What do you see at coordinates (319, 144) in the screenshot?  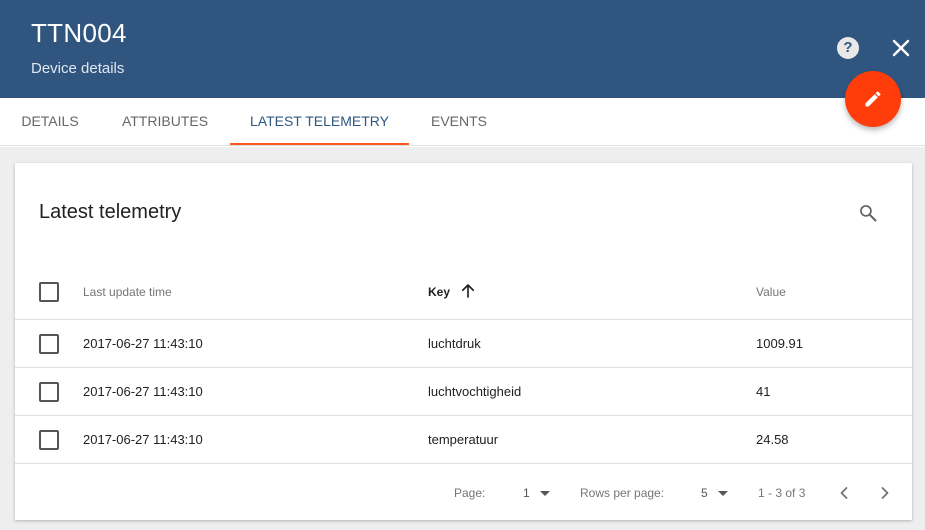 I see `active-tab-indicator` at bounding box center [319, 144].